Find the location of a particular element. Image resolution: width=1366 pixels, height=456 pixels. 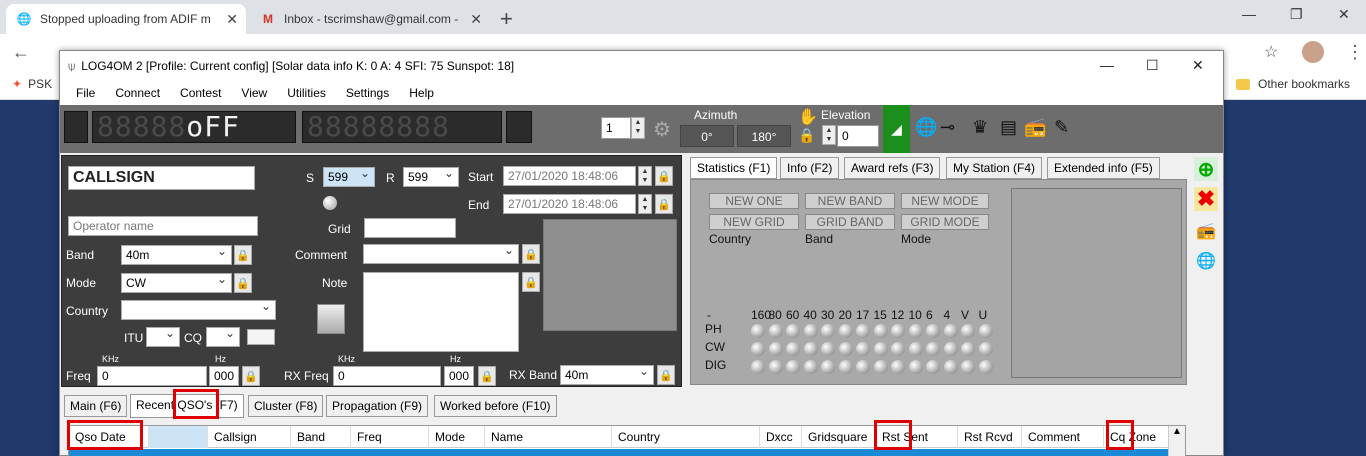

freq-hz-input: 000 is located at coordinates (224, 376).